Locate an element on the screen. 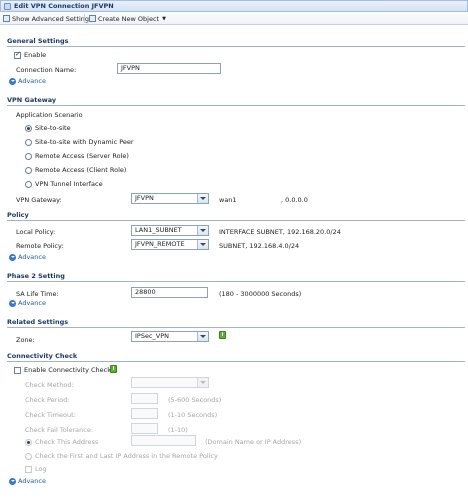 This screenshot has width=468, height=500. show-advanced-settings-button: Show Advanced Settings is located at coordinates (47, 18).